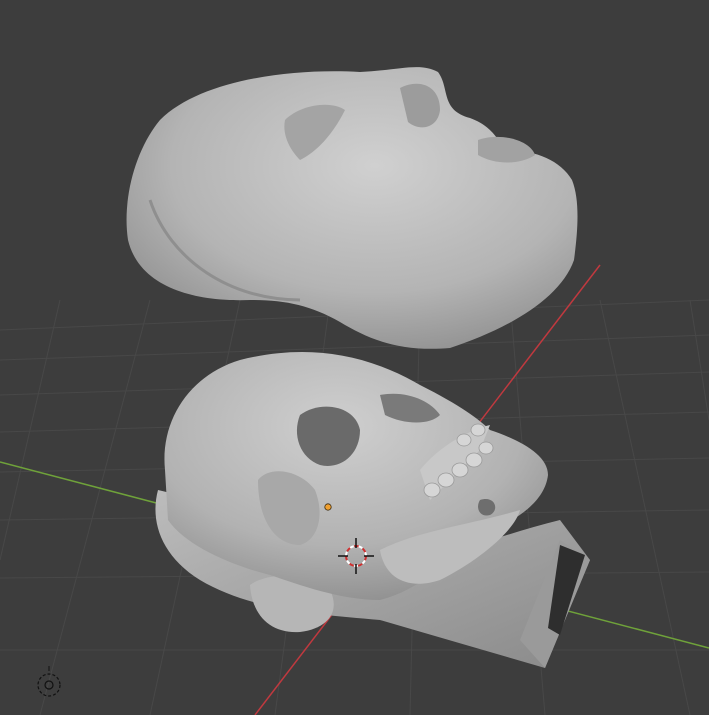 This screenshot has height=715, width=709. Describe the element at coordinates (328, 507) in the screenshot. I see `object-origin-dot` at that location.